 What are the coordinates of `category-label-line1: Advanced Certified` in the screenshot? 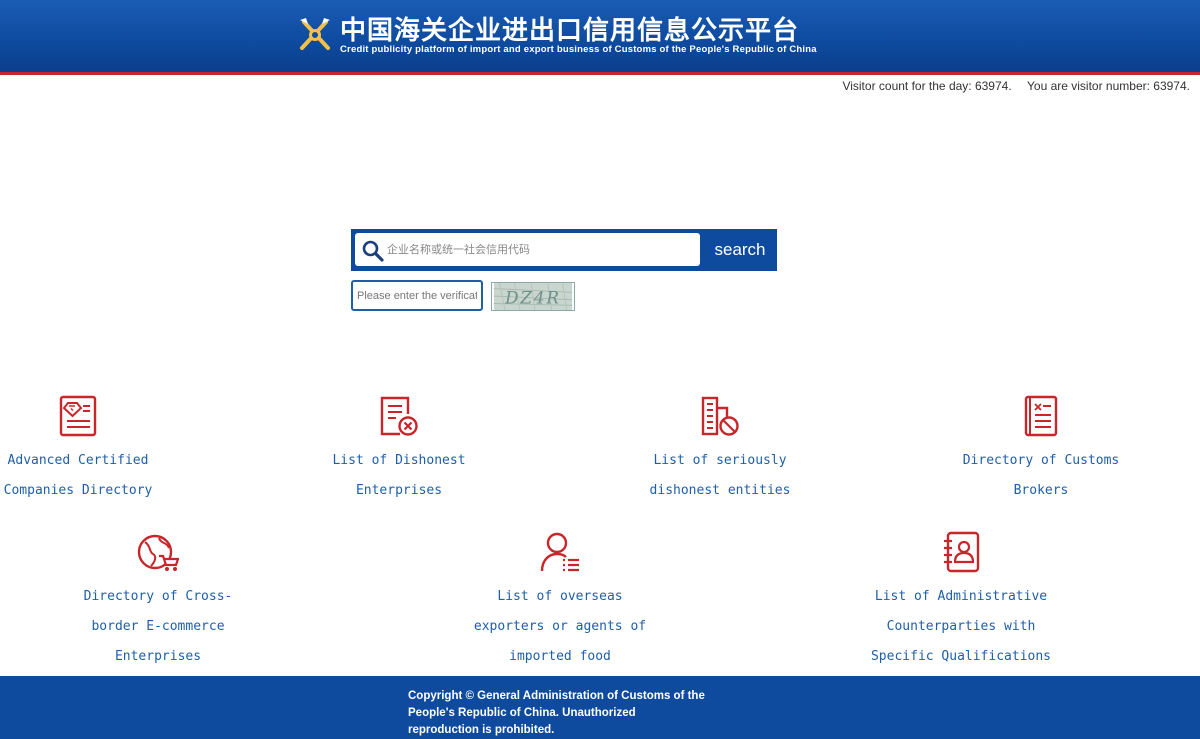 It's located at (78, 460).